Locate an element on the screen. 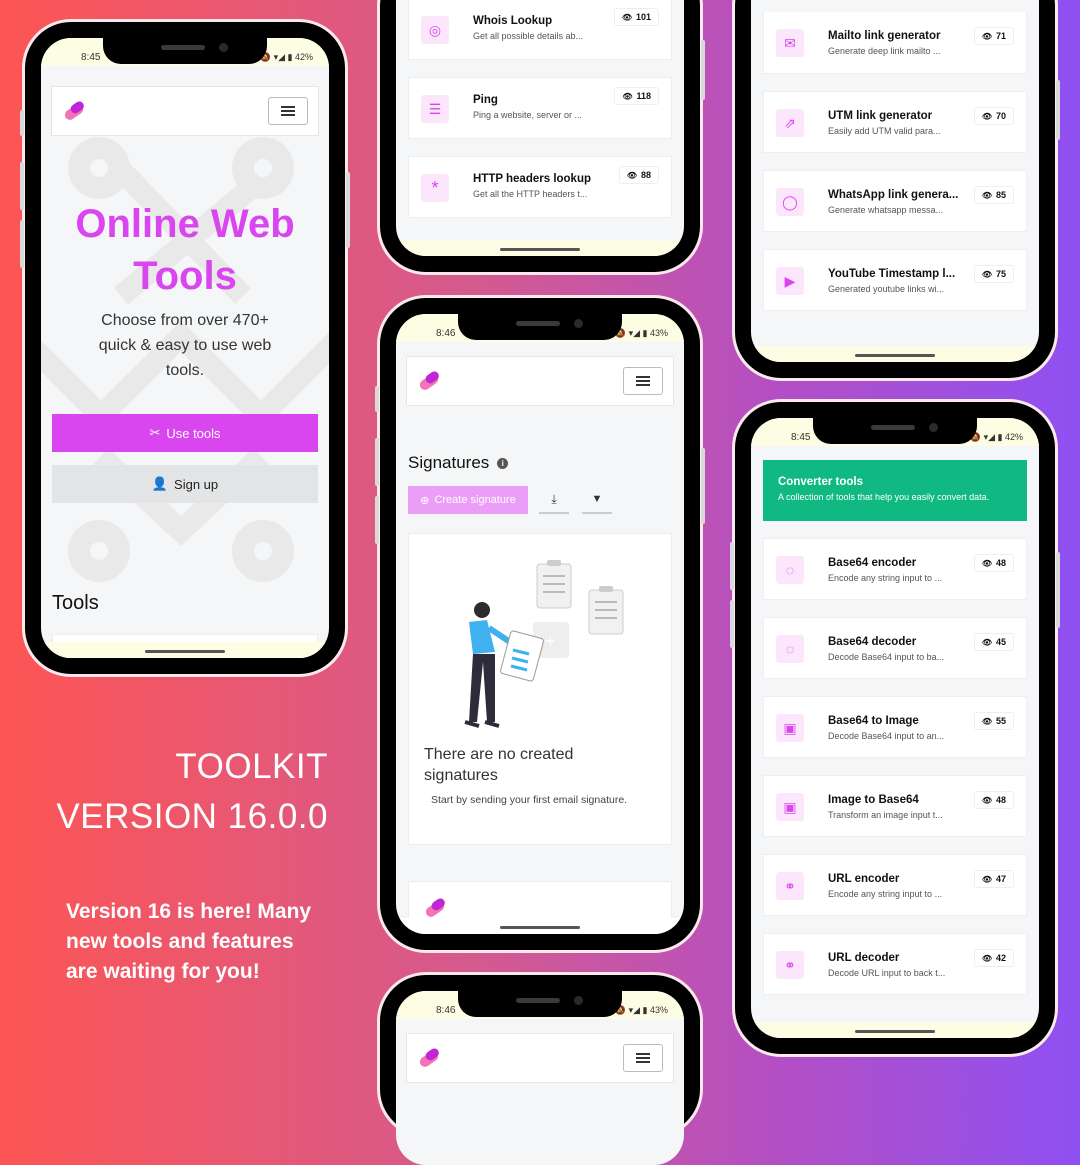 The width and height of the screenshot is (1080, 1165). info-icon: i is located at coordinates (503, 463).